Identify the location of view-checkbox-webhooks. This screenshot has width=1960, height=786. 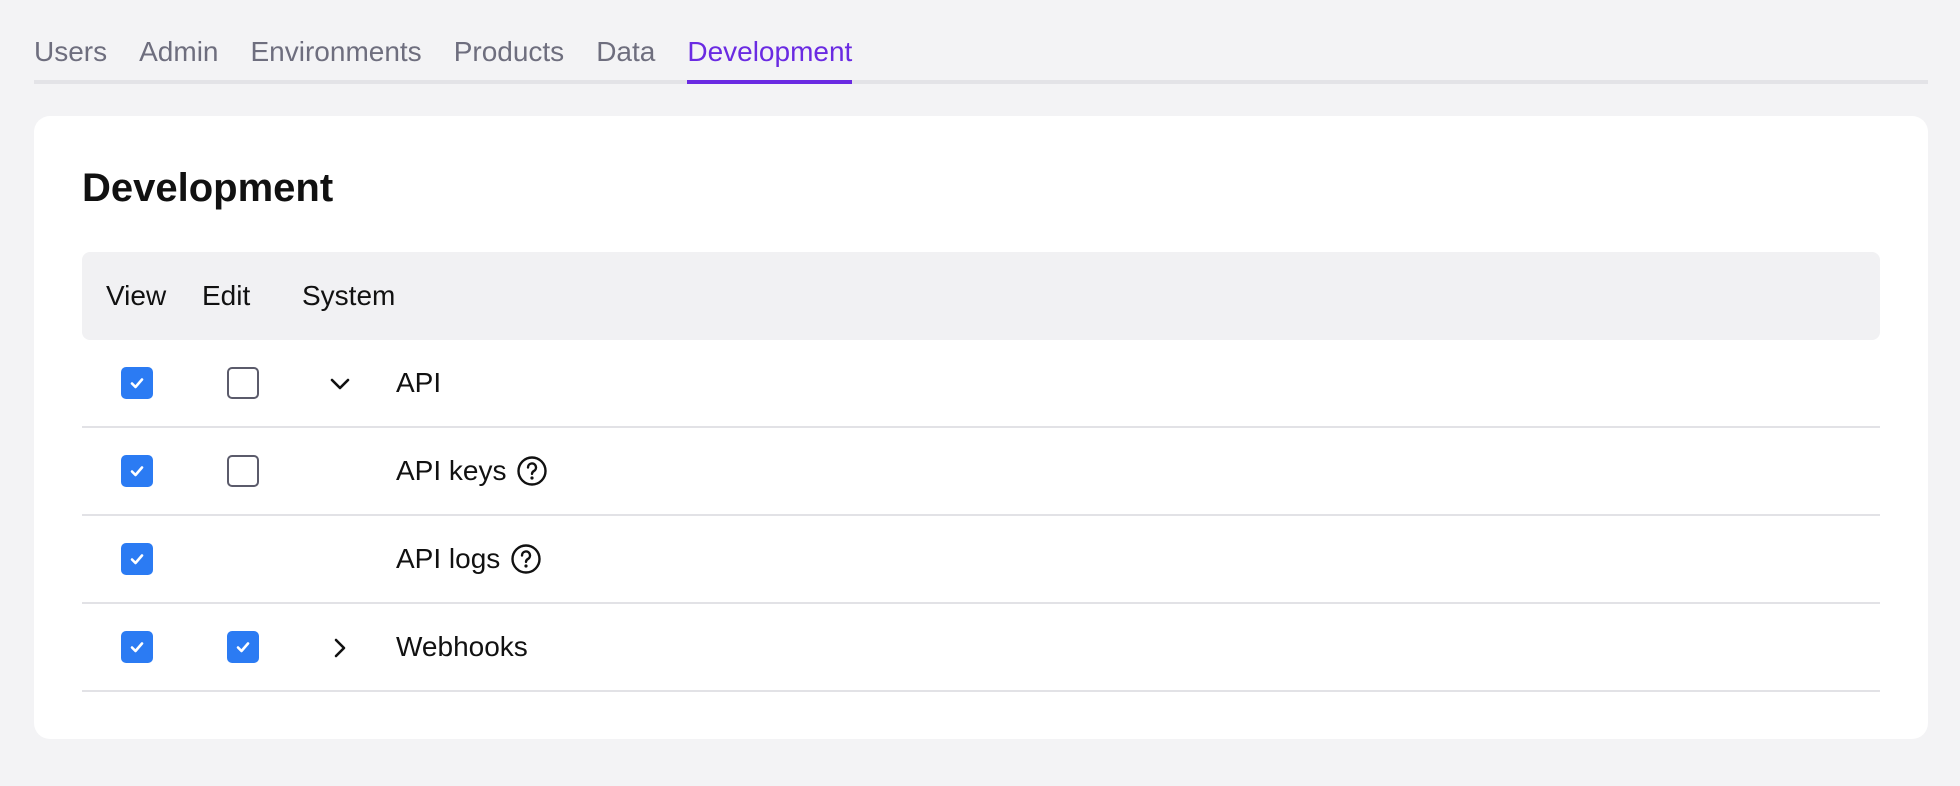
(137, 647).